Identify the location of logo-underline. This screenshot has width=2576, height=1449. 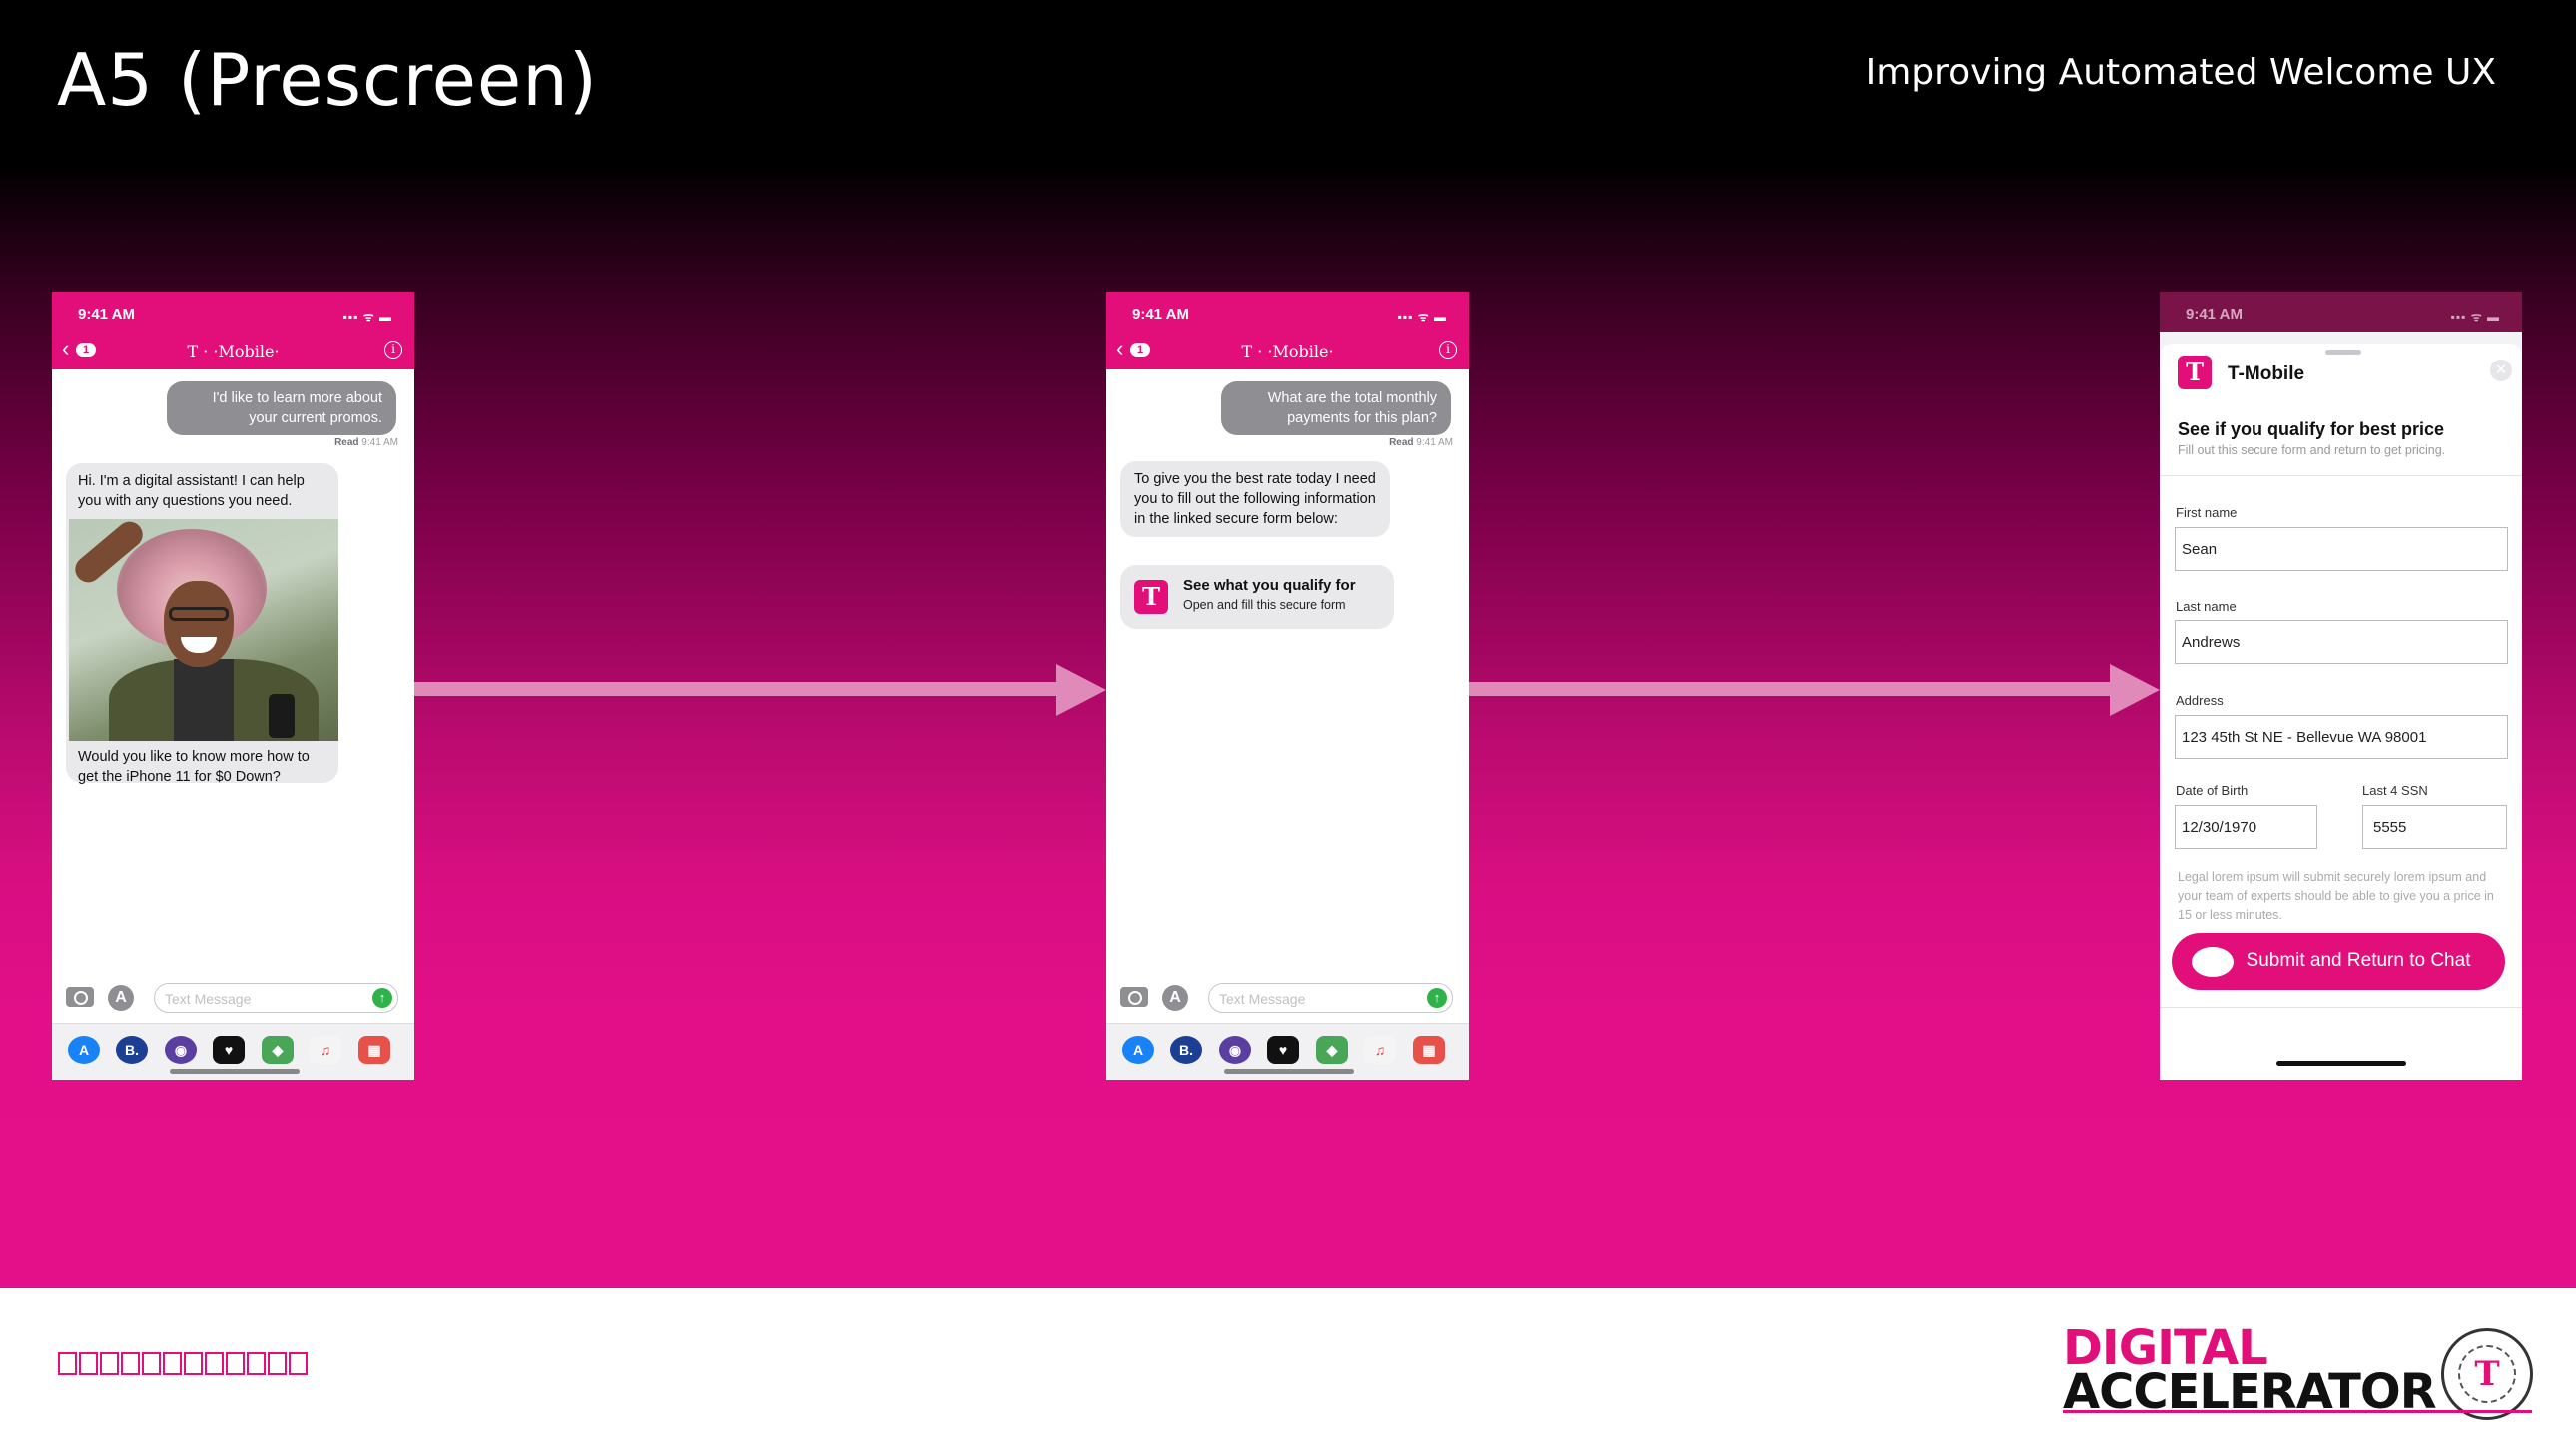
(2297, 1412).